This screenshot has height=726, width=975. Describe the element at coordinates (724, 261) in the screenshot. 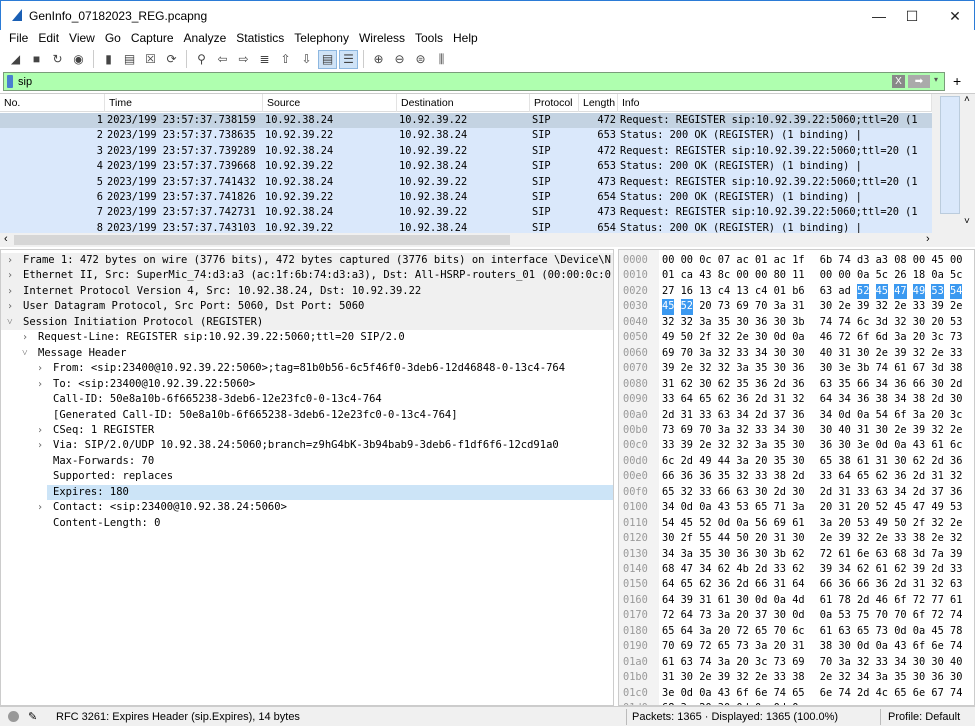

I see `hex-byte: 07` at that location.